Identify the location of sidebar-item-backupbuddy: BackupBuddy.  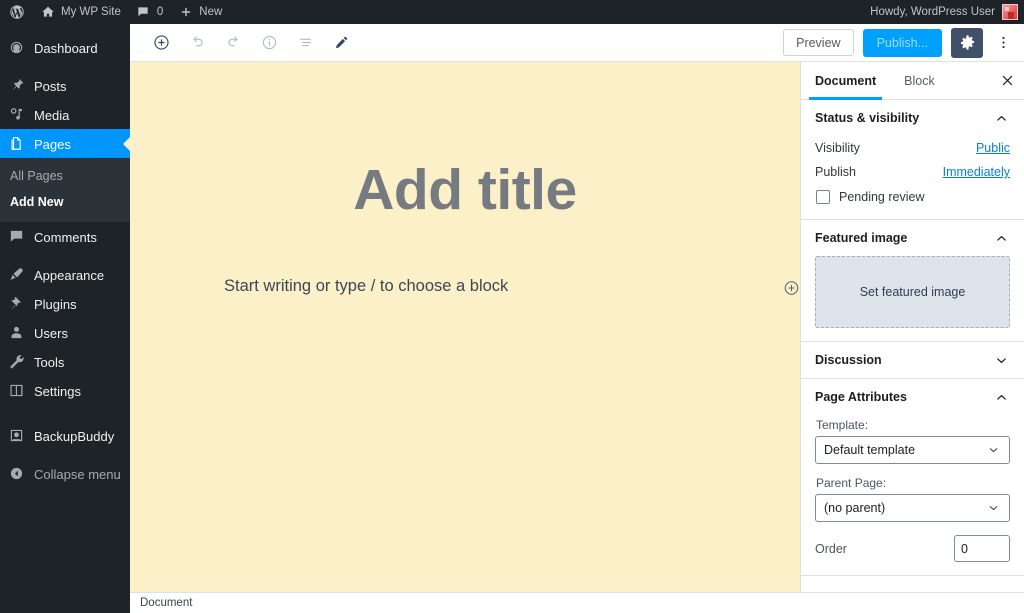
(65, 435).